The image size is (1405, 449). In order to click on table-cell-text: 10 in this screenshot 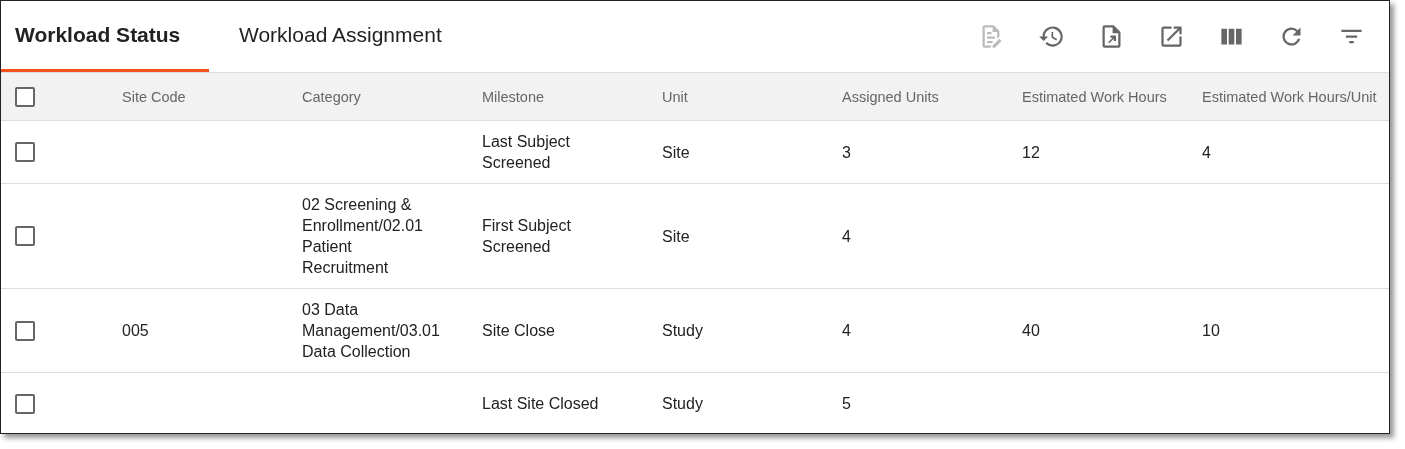, I will do `click(1211, 331)`.